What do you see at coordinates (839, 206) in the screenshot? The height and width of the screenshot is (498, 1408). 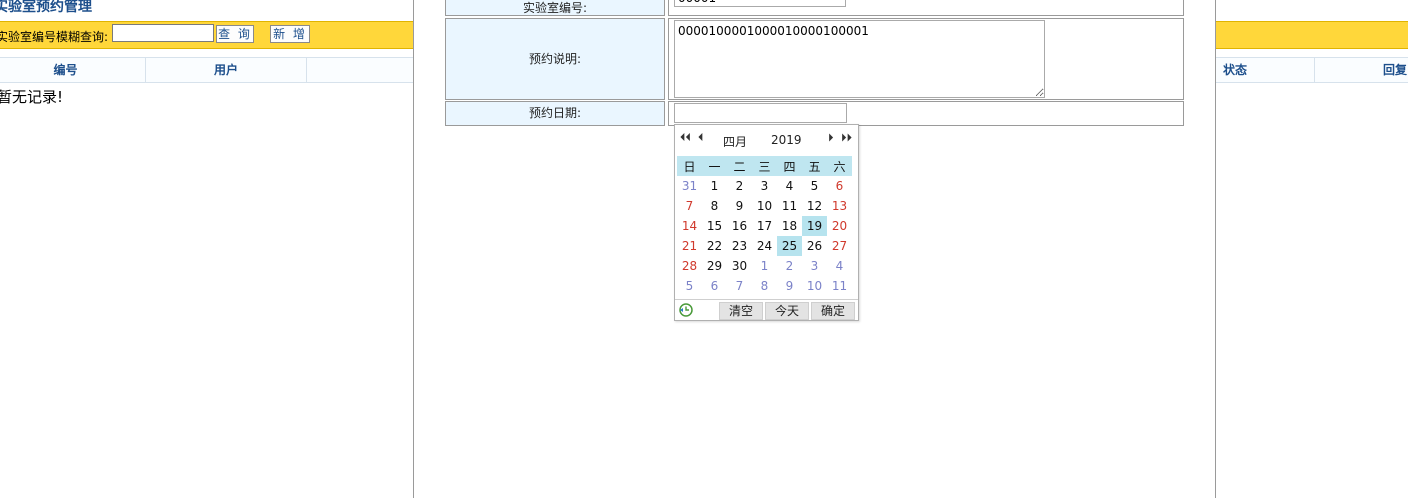 I see `calendar-day: 13` at bounding box center [839, 206].